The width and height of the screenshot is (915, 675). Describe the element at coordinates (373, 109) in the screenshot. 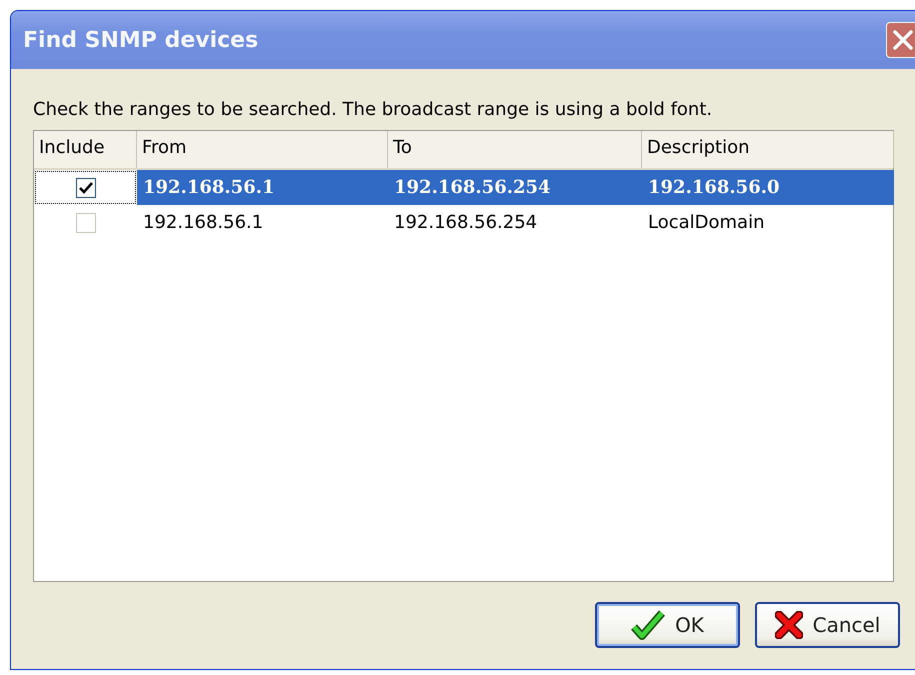

I see `instruction-text: Check the ranges to be searched. The broadcast range is using a bold font.` at that location.